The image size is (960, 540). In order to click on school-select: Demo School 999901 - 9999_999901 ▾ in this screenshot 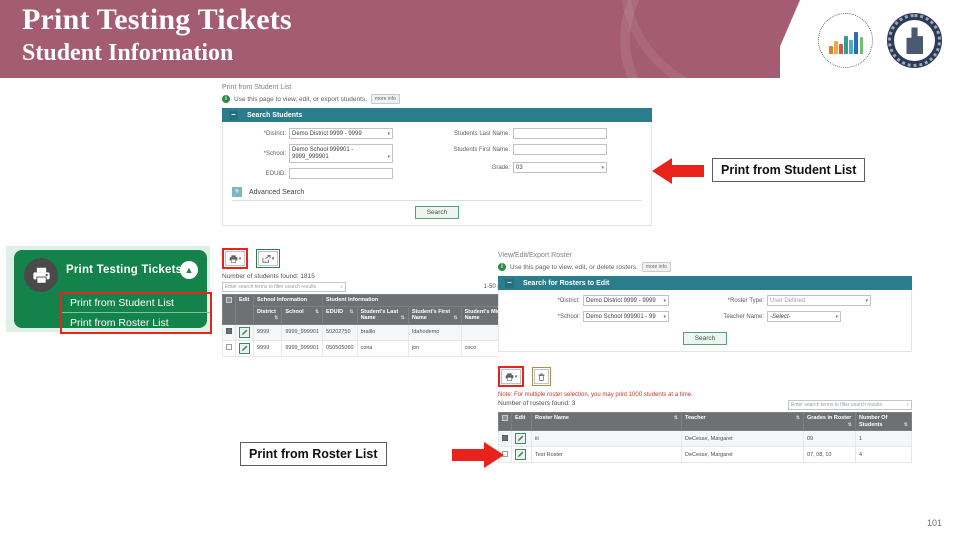, I will do `click(341, 153)`.